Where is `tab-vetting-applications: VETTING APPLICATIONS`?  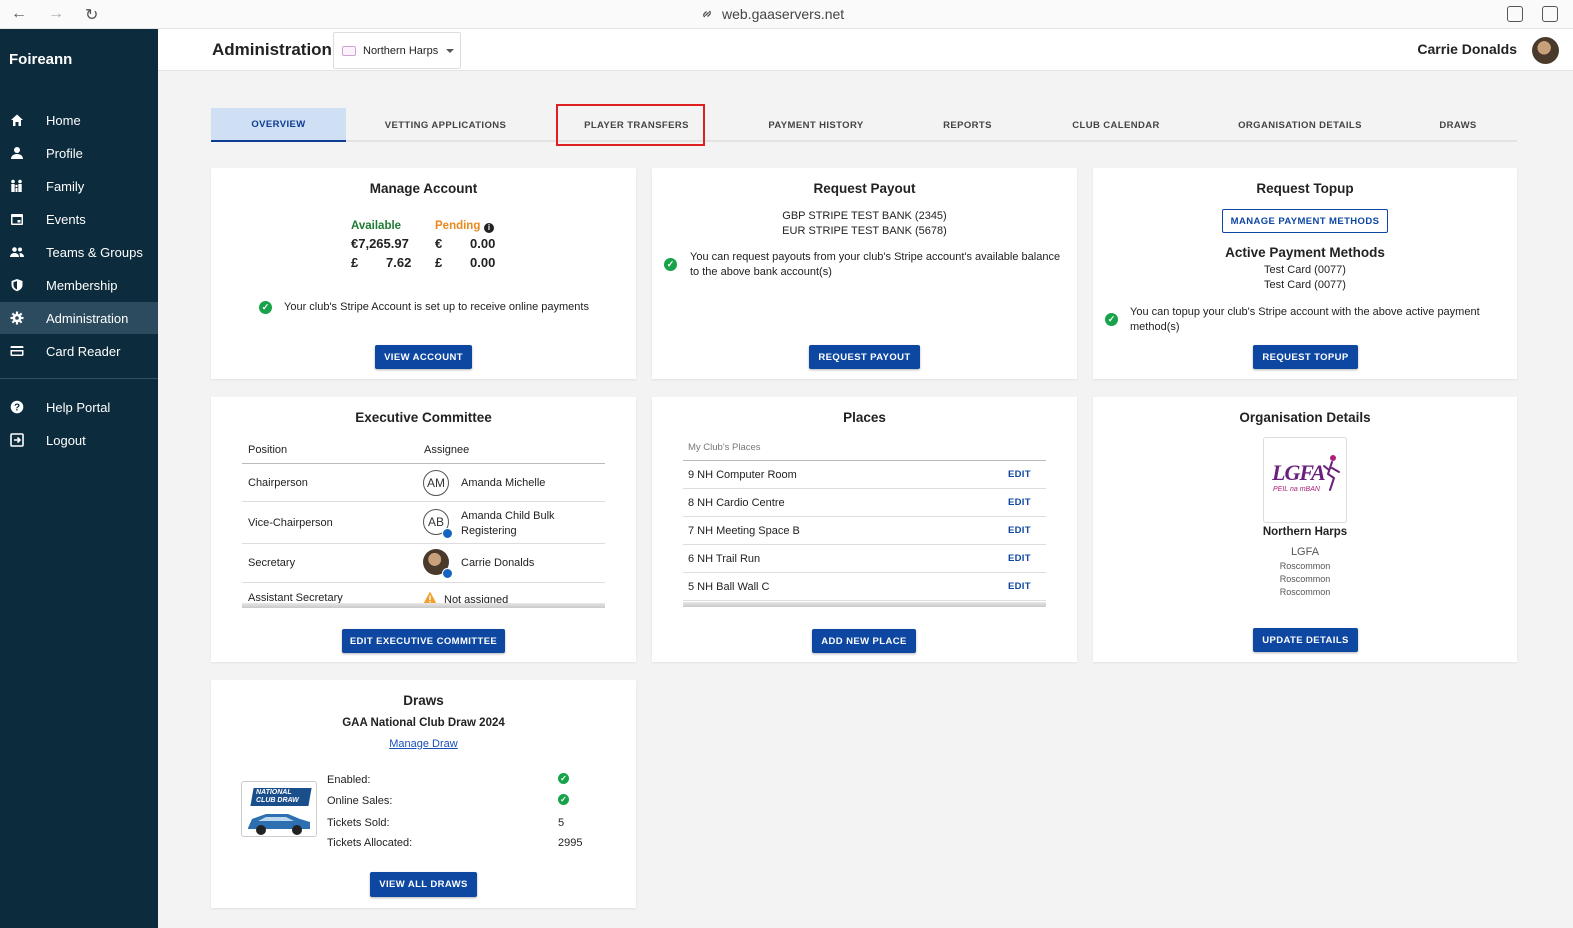
tab-vetting-applications: VETTING APPLICATIONS is located at coordinates (445, 125).